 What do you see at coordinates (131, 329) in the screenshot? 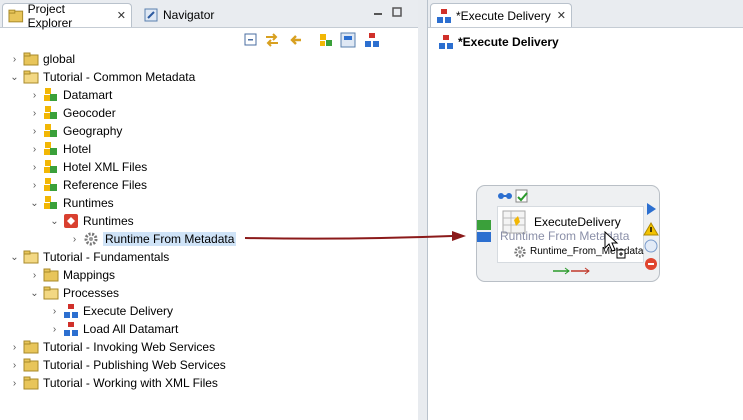
I see `tree-item-label: Load All Datamart` at bounding box center [131, 329].